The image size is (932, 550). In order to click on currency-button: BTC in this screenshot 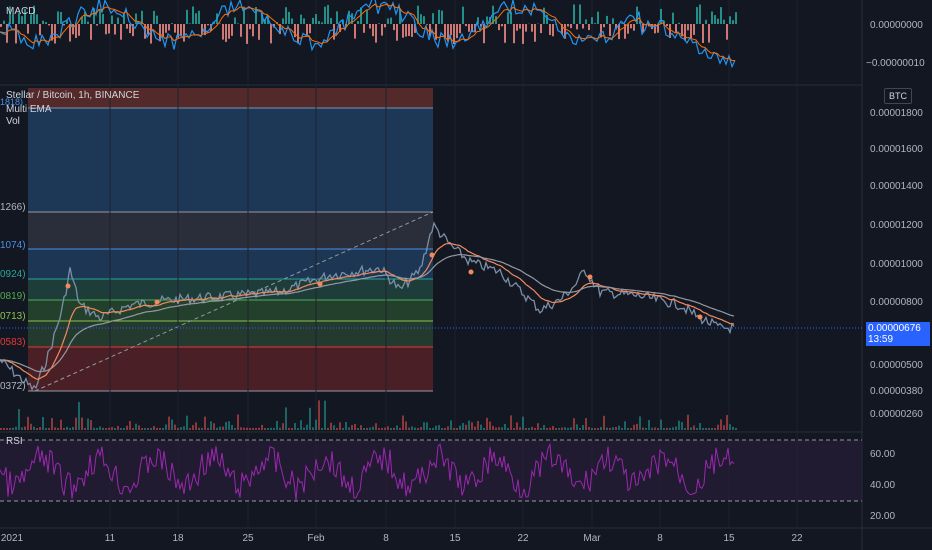, I will do `click(898, 96)`.